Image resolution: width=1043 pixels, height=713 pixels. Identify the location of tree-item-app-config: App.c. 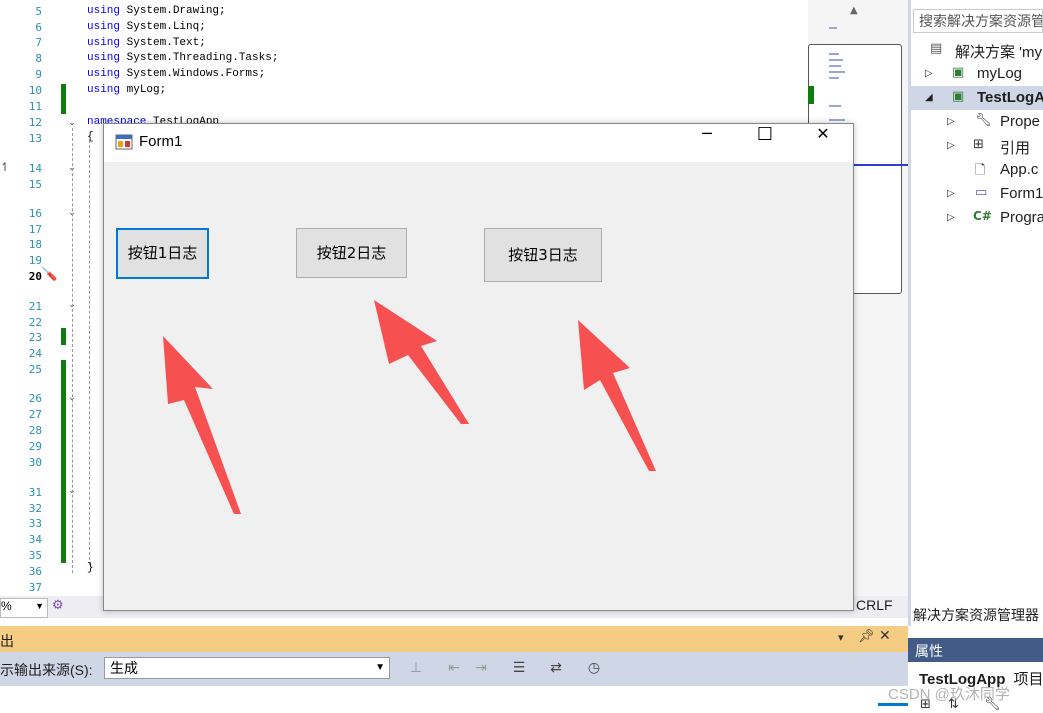
(1019, 169).